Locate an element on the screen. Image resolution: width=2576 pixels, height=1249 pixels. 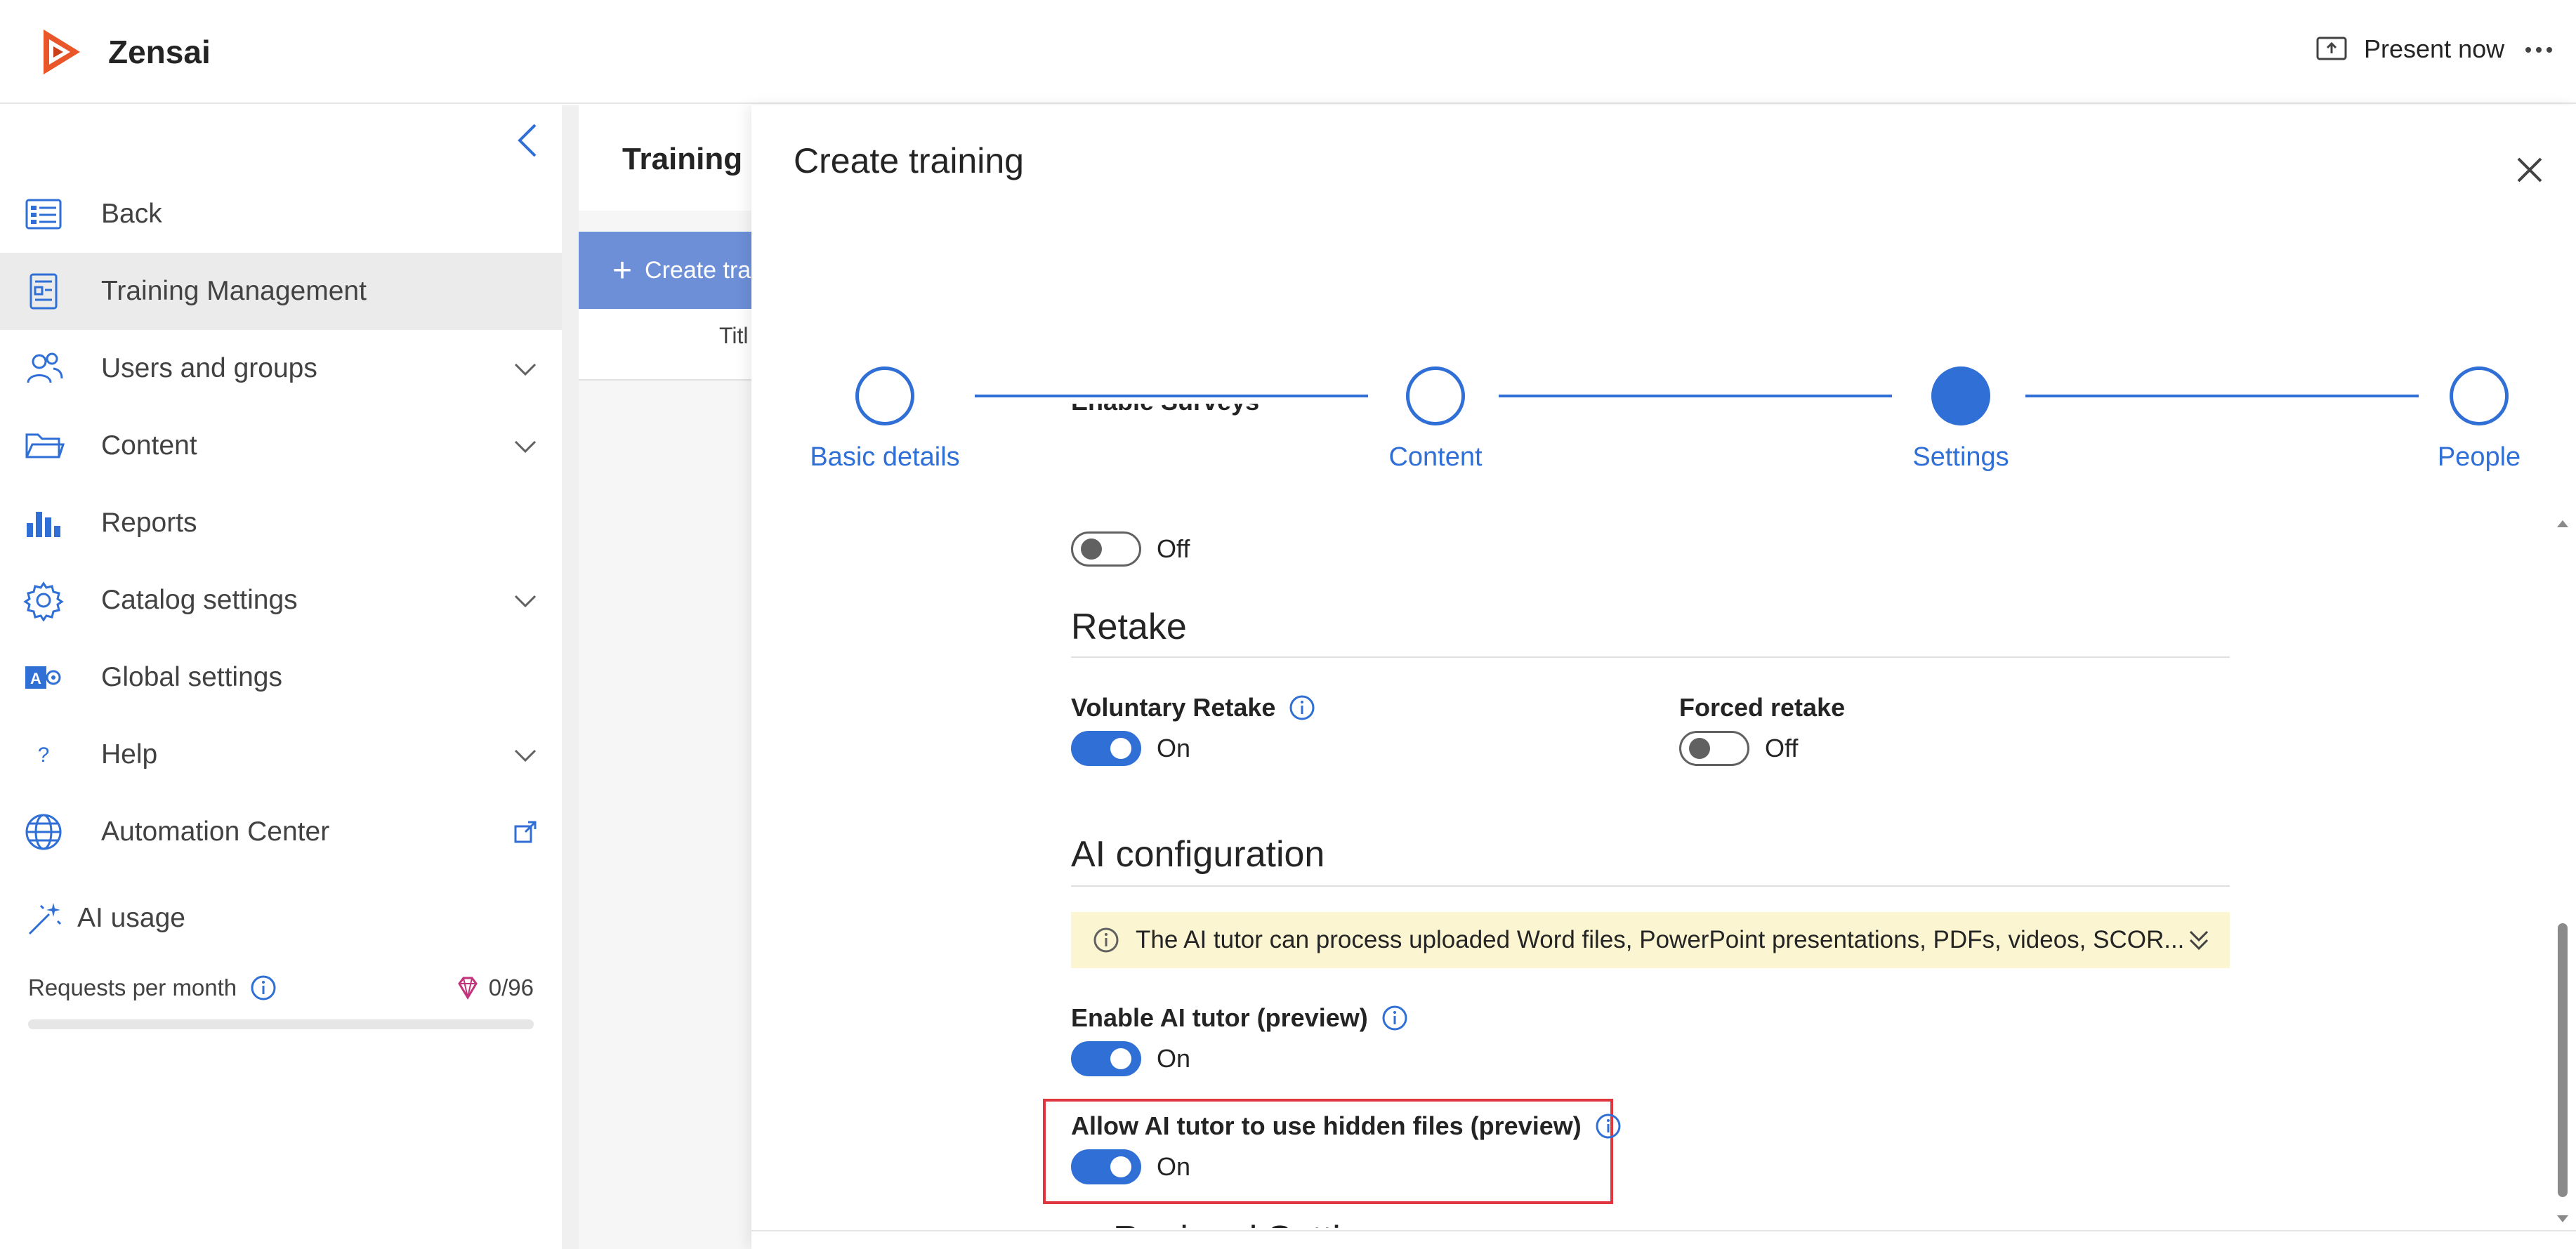
sidebar-item-label: Training Management is located at coordinates (234, 291).